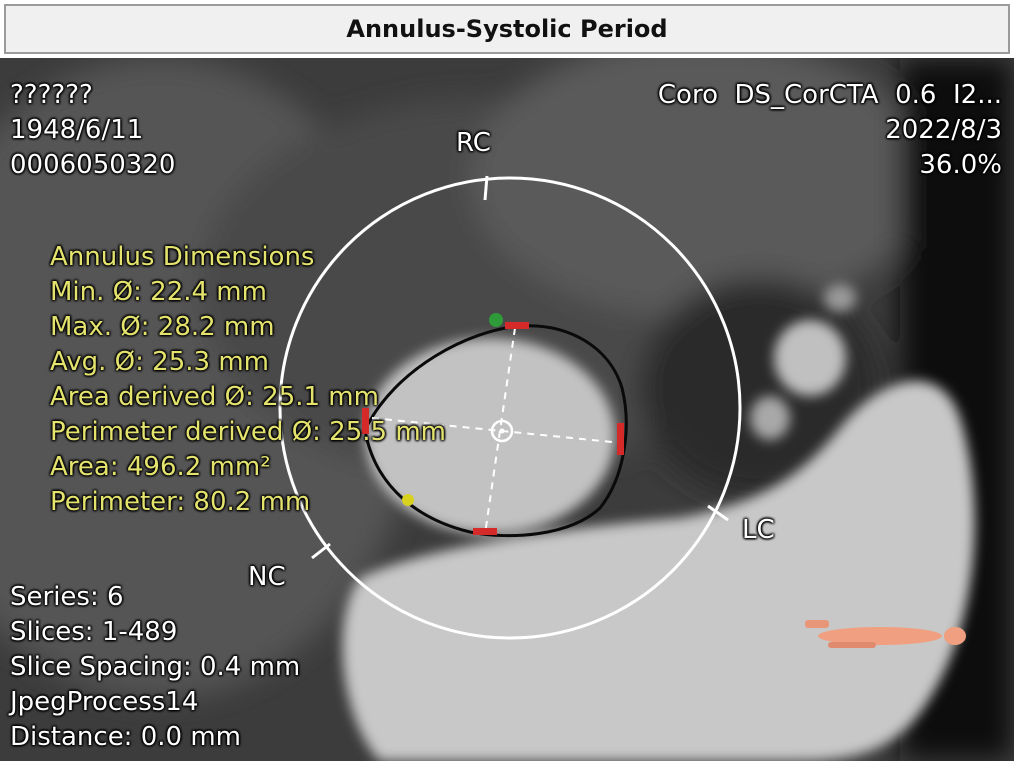 The height and width of the screenshot is (761, 1014). Describe the element at coordinates (182, 257) in the screenshot. I see `measurements-title: Annulus Dimensions` at that location.